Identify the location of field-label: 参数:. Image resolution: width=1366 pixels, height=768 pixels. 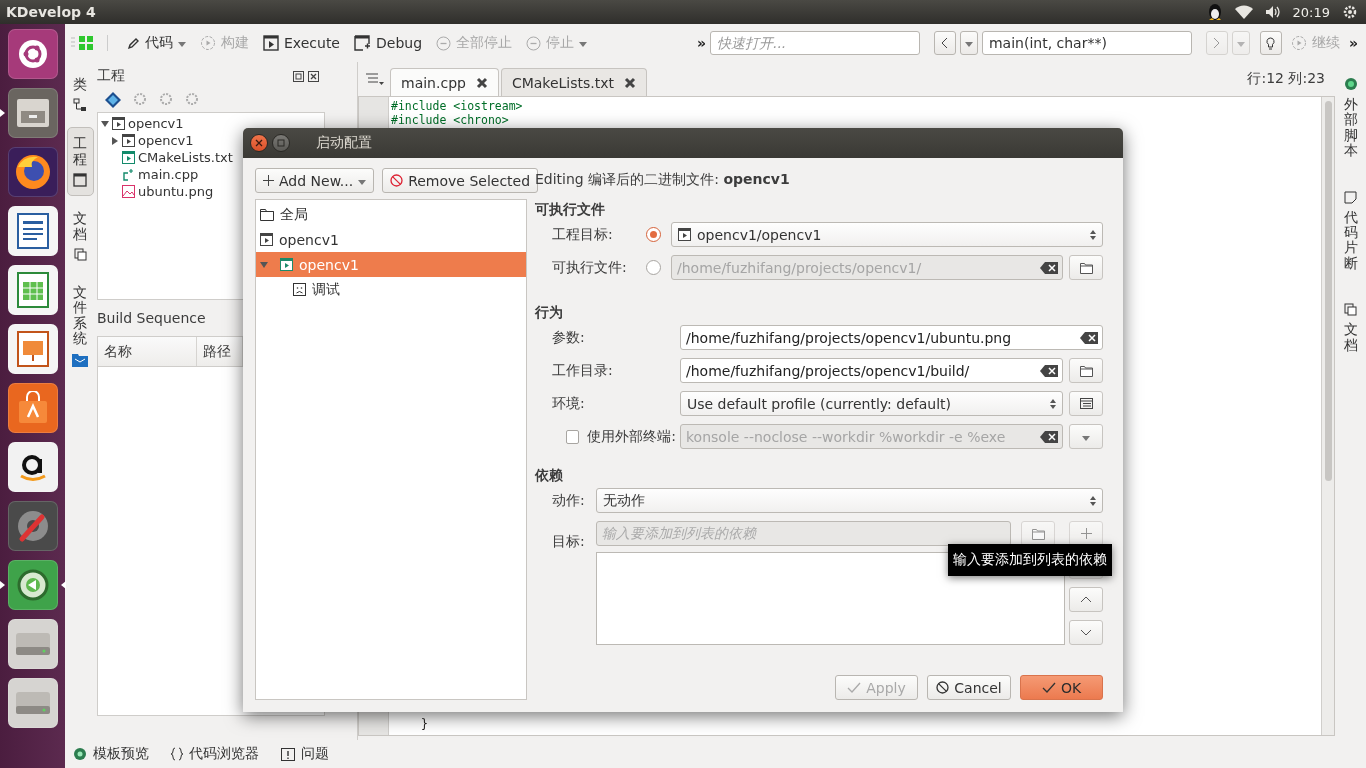
(569, 337).